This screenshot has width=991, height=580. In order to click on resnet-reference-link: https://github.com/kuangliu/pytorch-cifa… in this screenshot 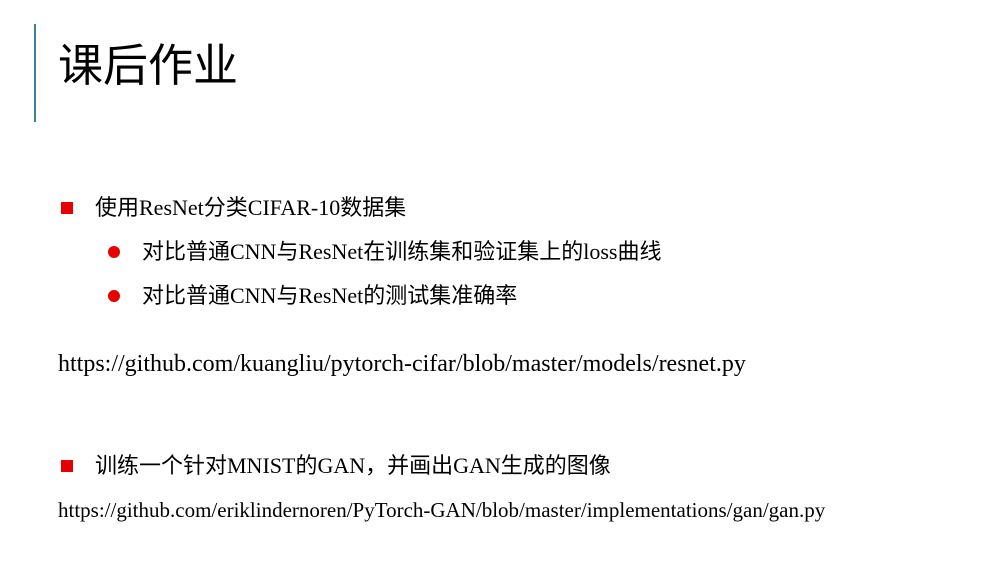, I will do `click(402, 364)`.